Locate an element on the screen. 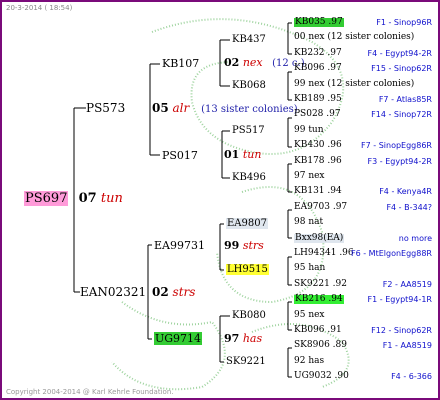 This screenshot has width=440, height=400. kb107-tag: nex is located at coordinates (252, 62).